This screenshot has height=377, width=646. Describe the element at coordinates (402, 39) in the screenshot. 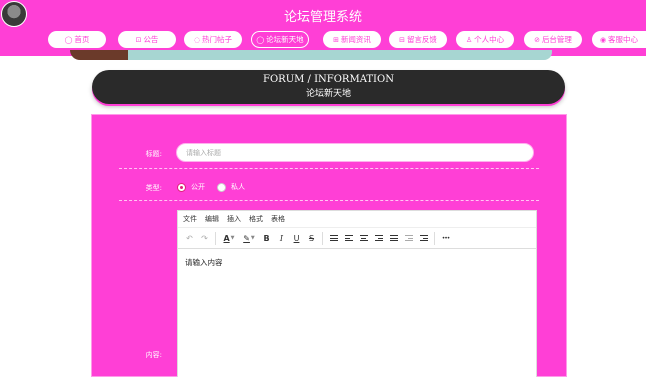

I see `message-icon: ⊟` at that location.